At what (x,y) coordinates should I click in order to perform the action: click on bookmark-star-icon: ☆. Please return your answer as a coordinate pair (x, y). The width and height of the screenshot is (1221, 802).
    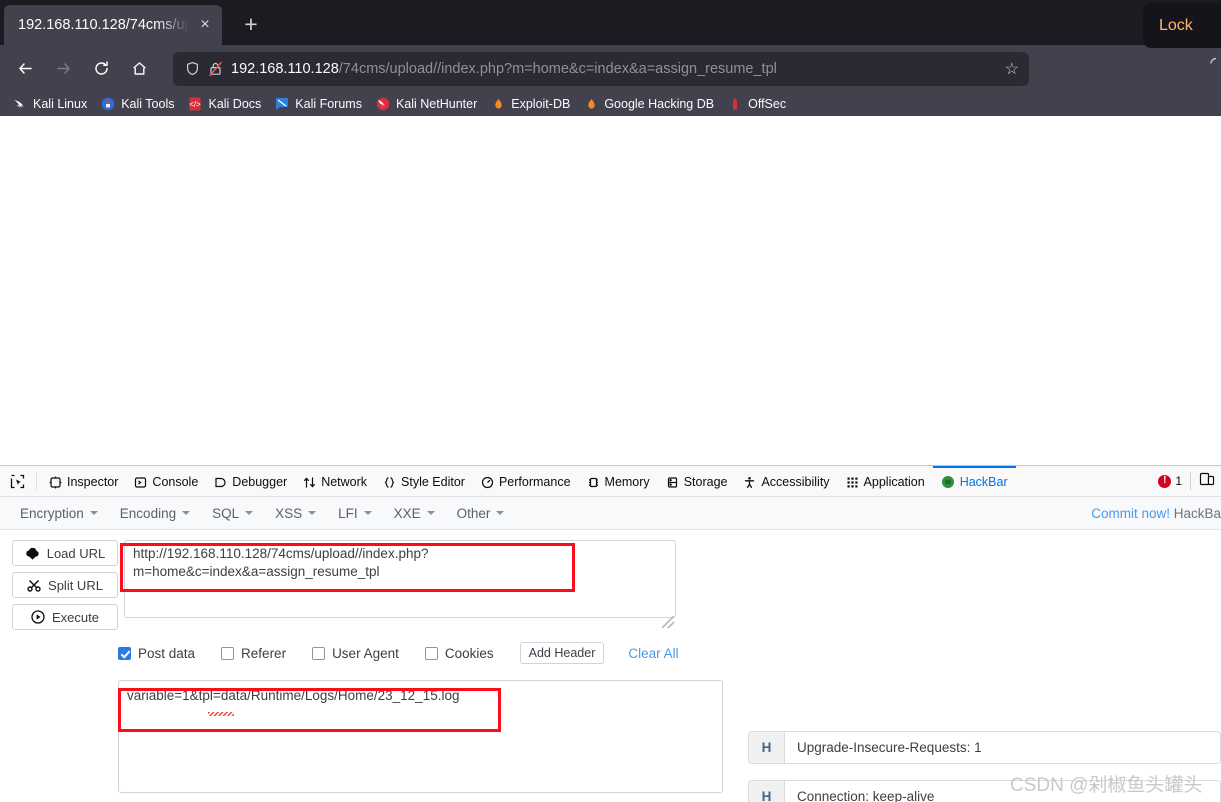
    Looking at the image, I should click on (1012, 69).